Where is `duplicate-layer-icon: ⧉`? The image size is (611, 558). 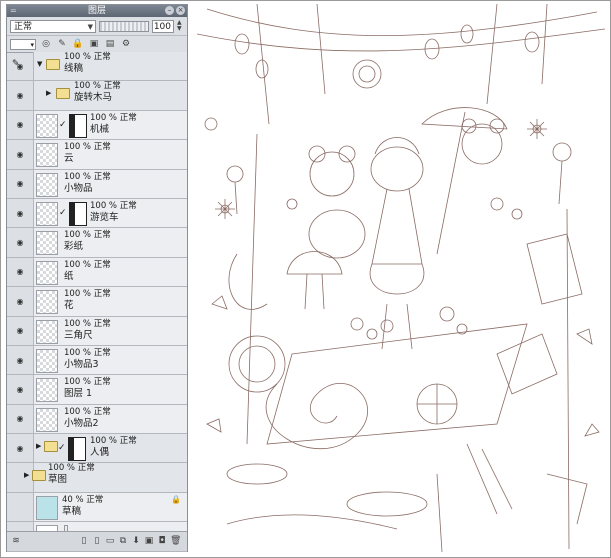 duplicate-layer-icon: ⧉ is located at coordinates (123, 541).